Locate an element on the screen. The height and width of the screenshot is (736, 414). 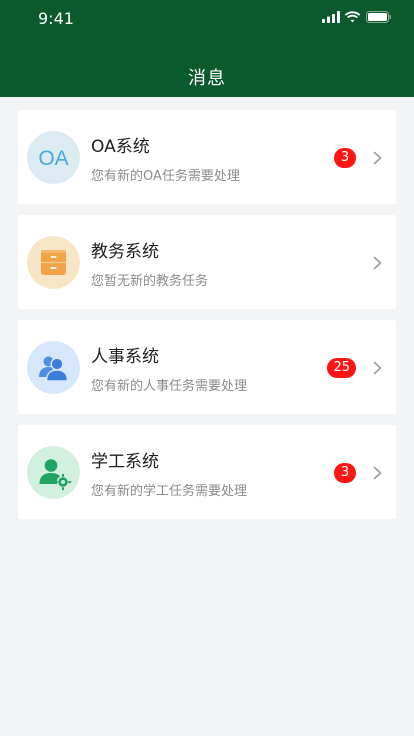
archive-drawer-icon is located at coordinates (53, 262).